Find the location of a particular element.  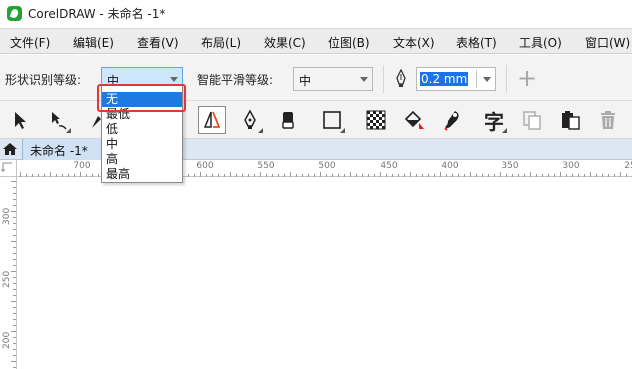

pick-tool-icon is located at coordinates (20, 120).